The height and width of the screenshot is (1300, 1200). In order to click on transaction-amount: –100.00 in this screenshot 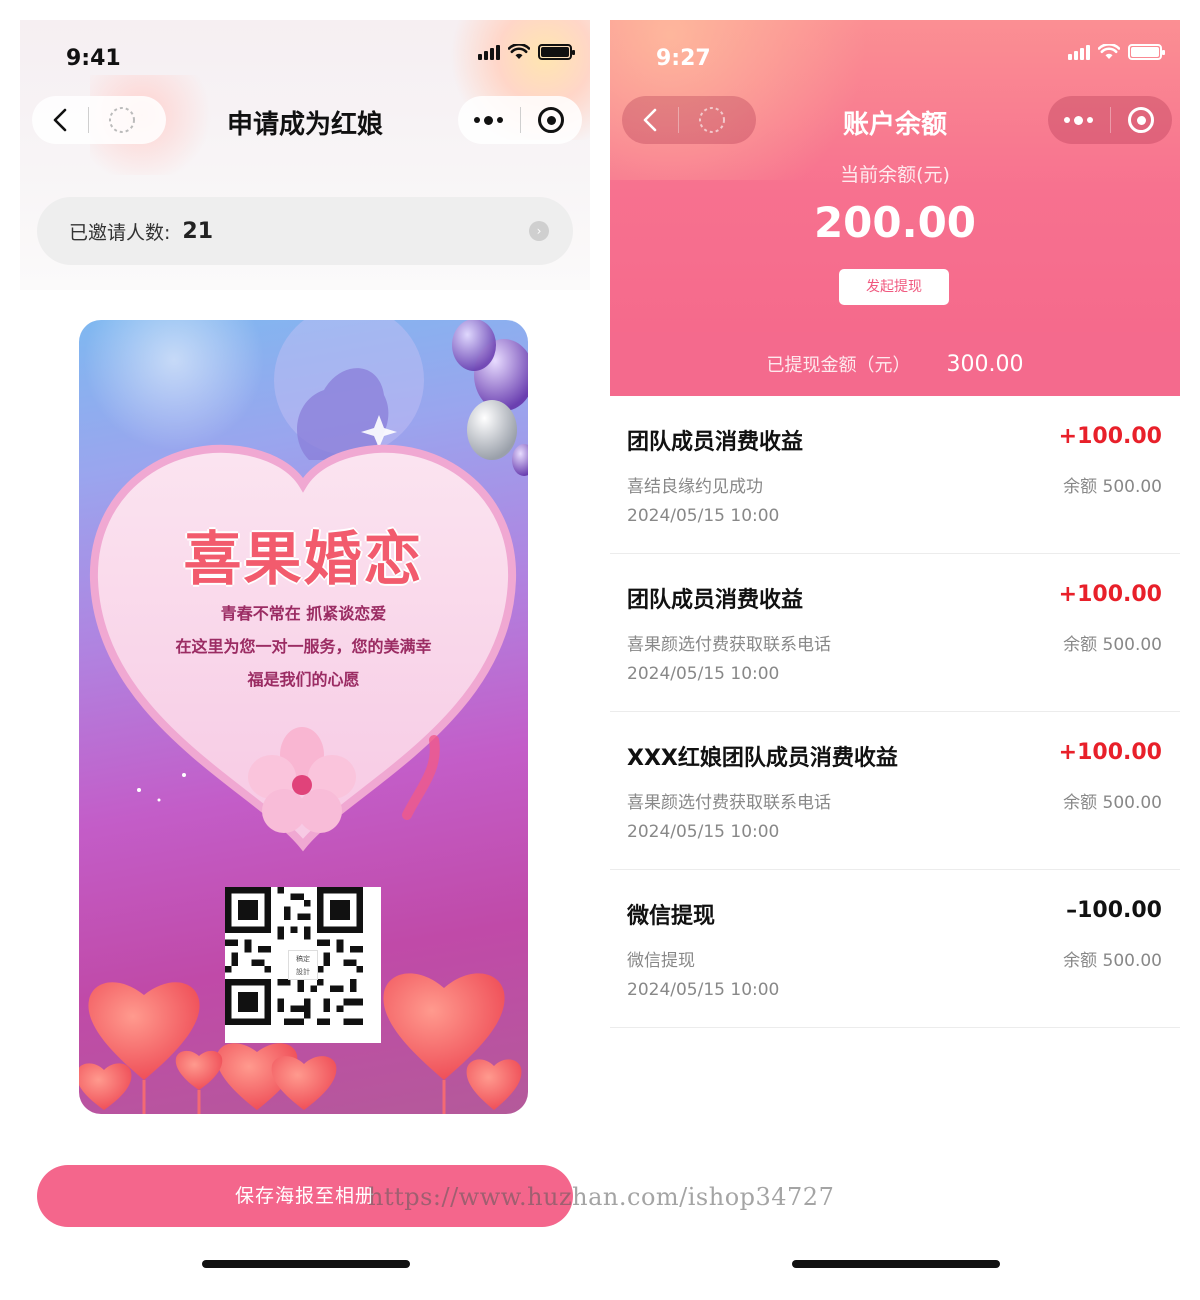, I will do `click(1114, 910)`.